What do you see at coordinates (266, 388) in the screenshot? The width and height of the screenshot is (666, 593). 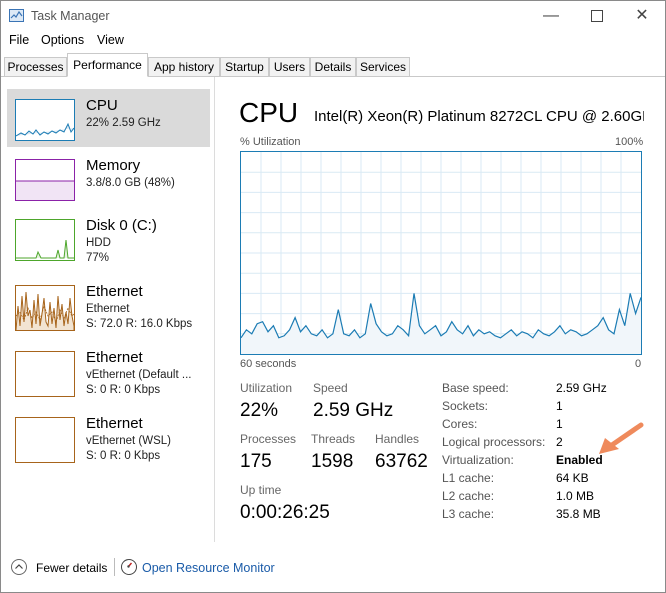 I see `utilization-label: Utilization` at bounding box center [266, 388].